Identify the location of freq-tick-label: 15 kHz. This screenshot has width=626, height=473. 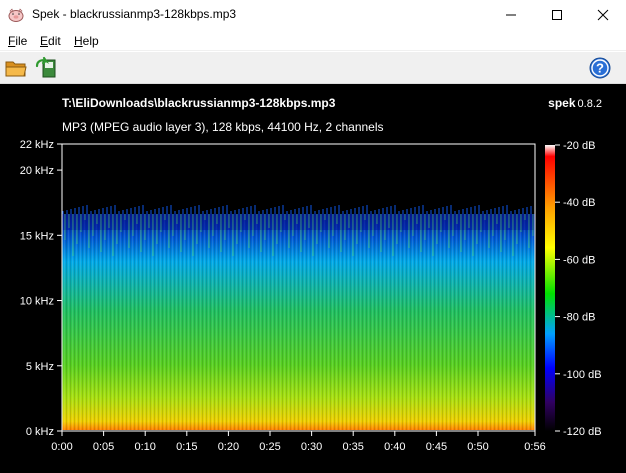
(37, 236).